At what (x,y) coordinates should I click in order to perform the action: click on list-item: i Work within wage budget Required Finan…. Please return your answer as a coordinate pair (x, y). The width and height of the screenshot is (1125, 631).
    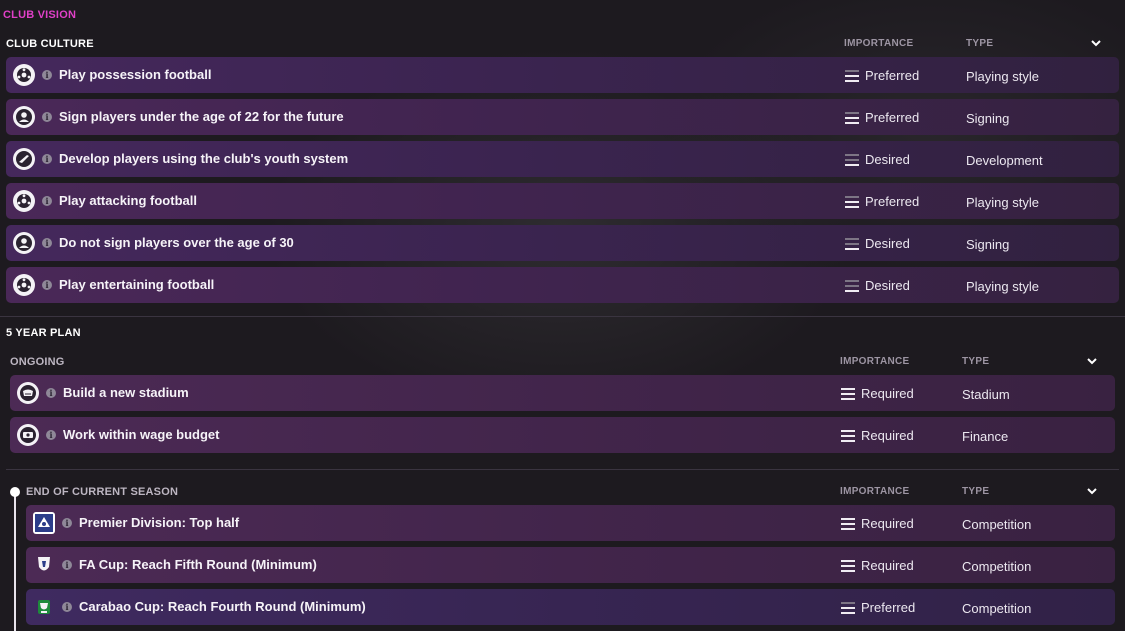
    Looking at the image, I should click on (562, 435).